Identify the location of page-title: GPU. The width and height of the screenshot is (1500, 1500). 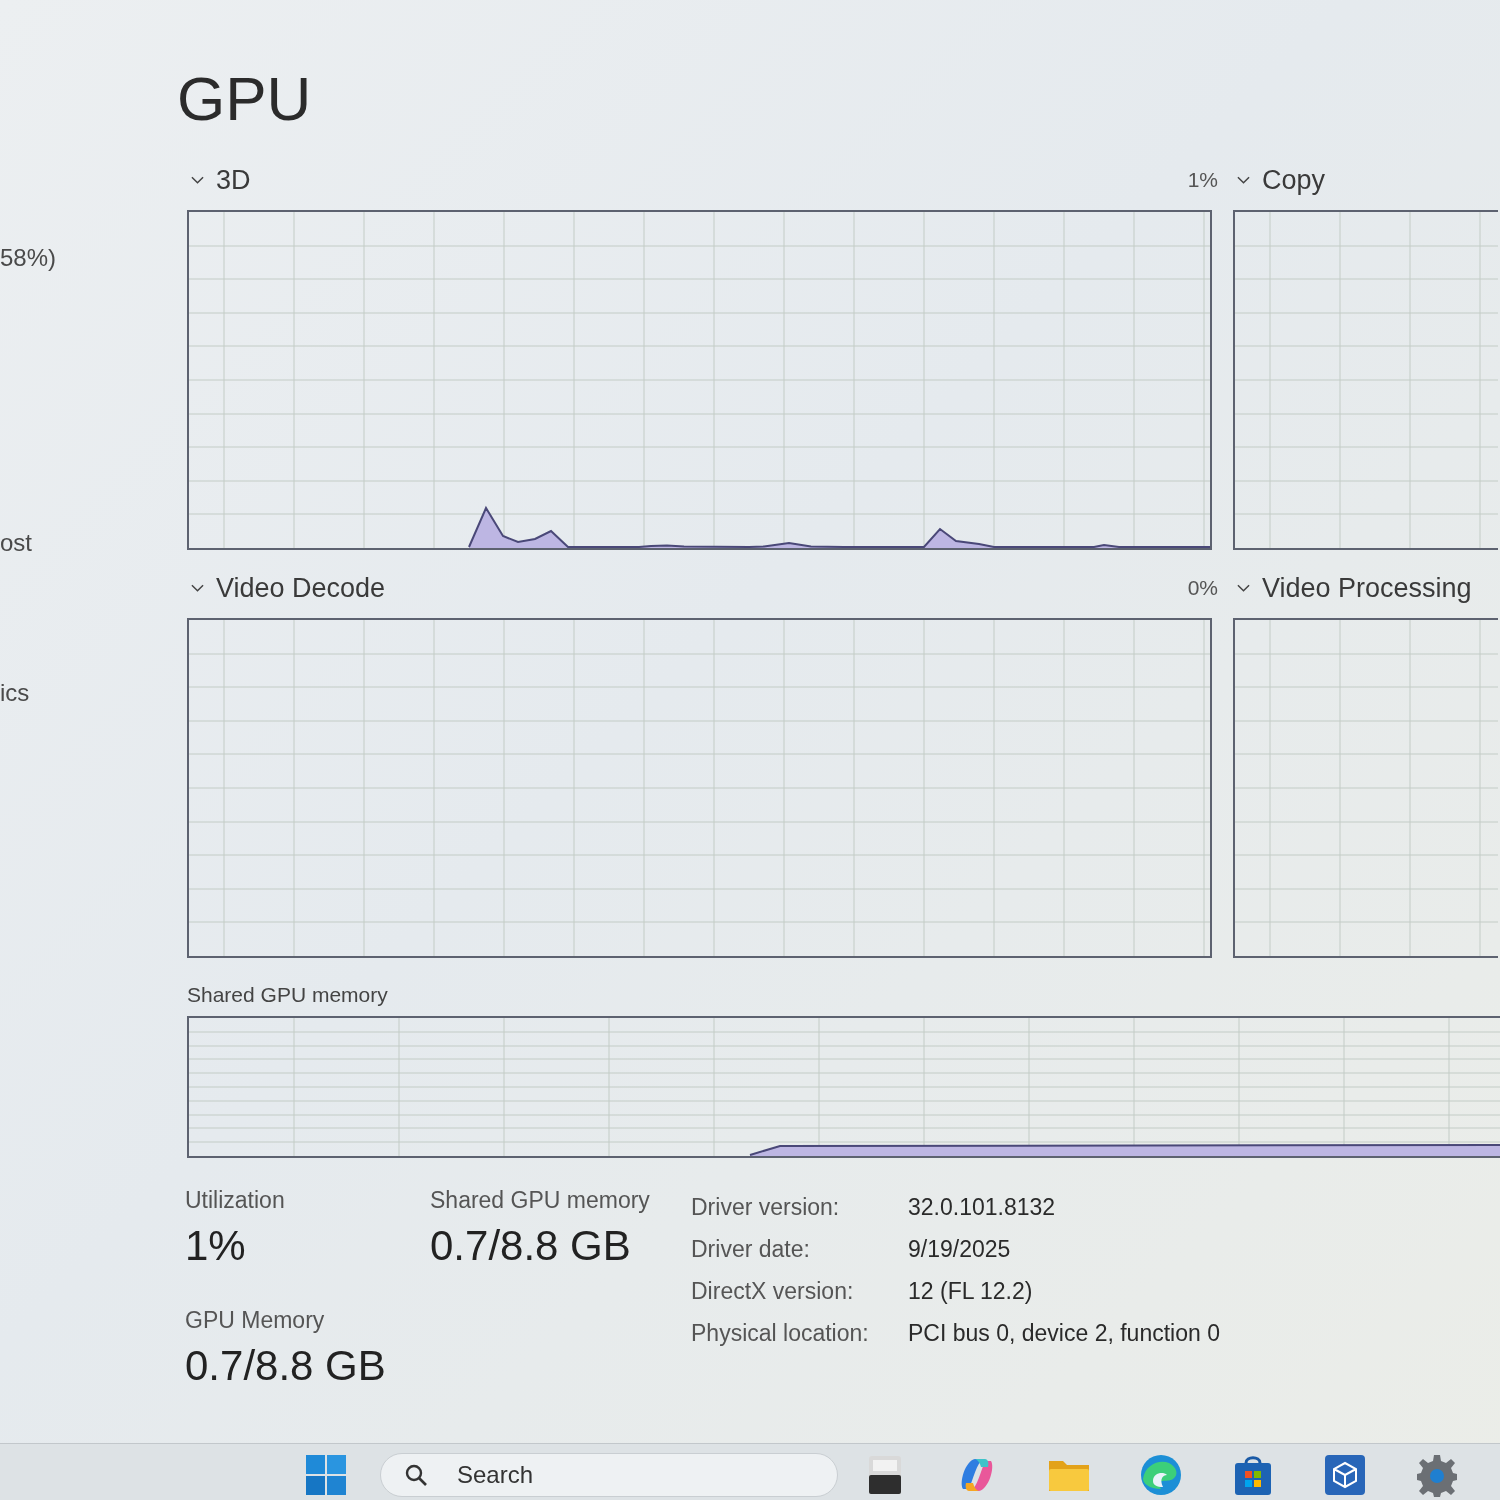
(244, 99).